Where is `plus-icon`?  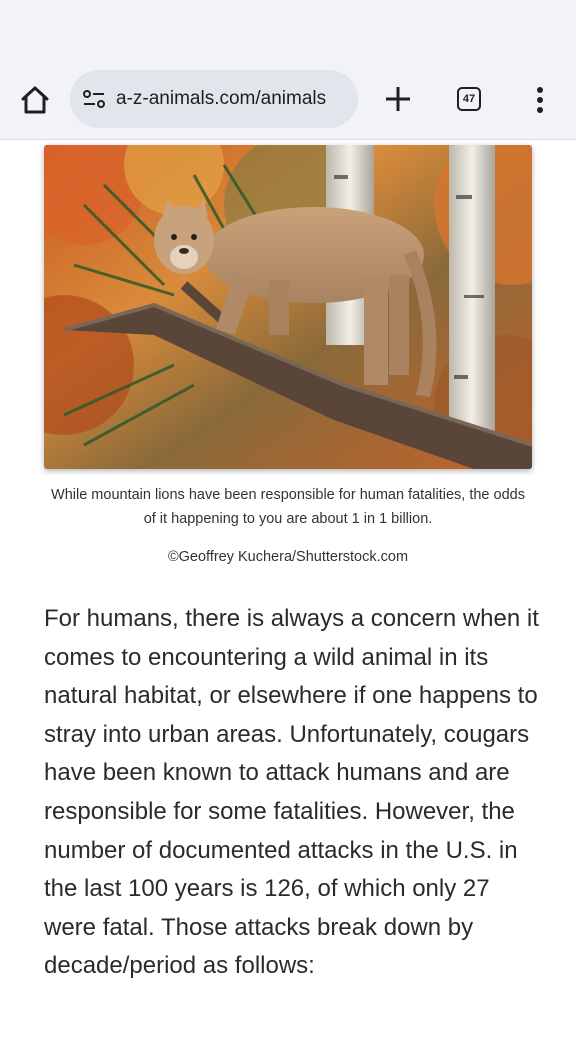 plus-icon is located at coordinates (398, 99).